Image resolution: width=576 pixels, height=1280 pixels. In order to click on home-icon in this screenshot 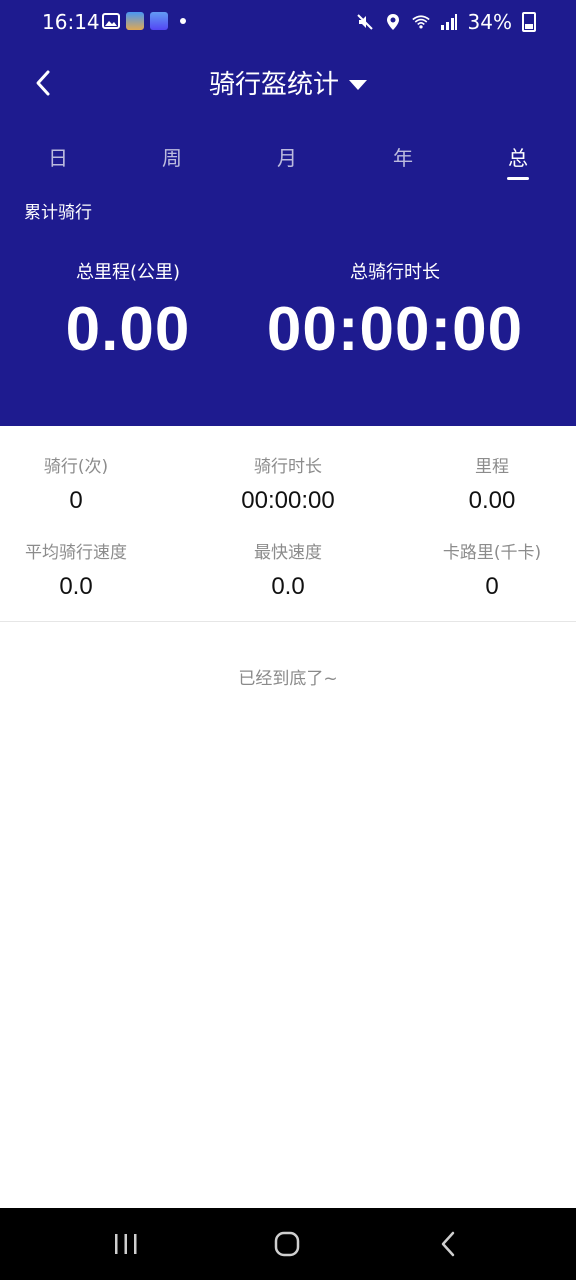, I will do `click(287, 1244)`.